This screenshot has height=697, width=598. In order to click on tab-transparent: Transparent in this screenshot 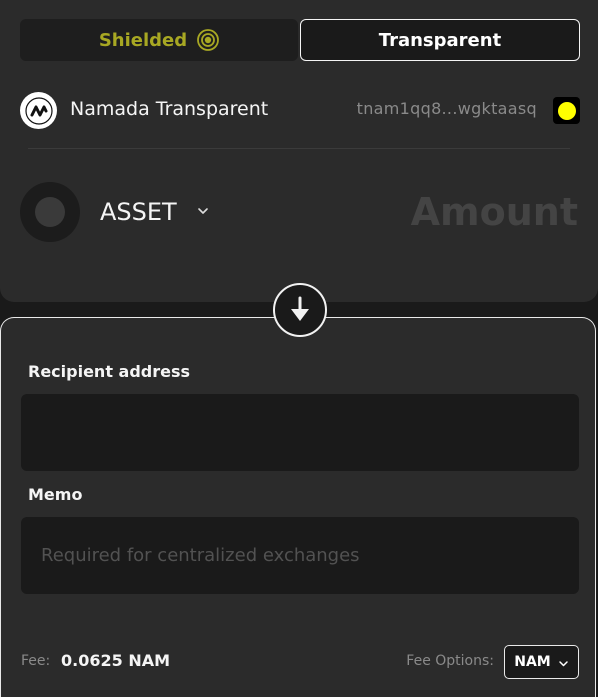, I will do `click(440, 40)`.